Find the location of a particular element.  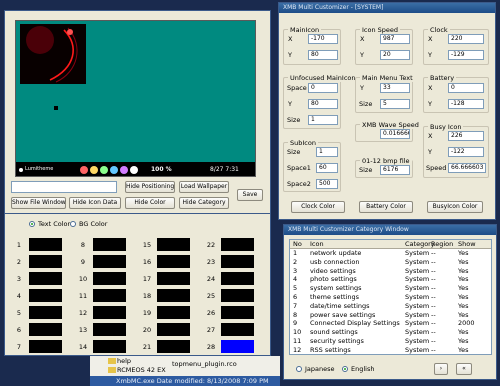

subicon-size-field: 1 is located at coordinates (327, 152).